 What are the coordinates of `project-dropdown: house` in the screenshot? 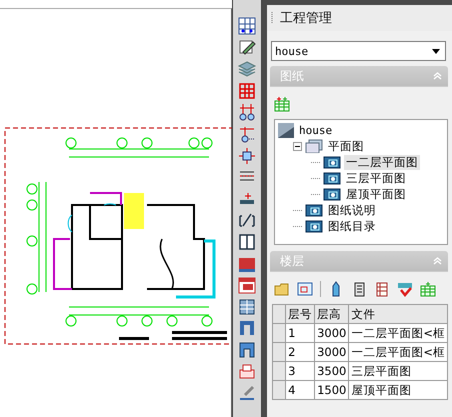 It's located at (358, 51).